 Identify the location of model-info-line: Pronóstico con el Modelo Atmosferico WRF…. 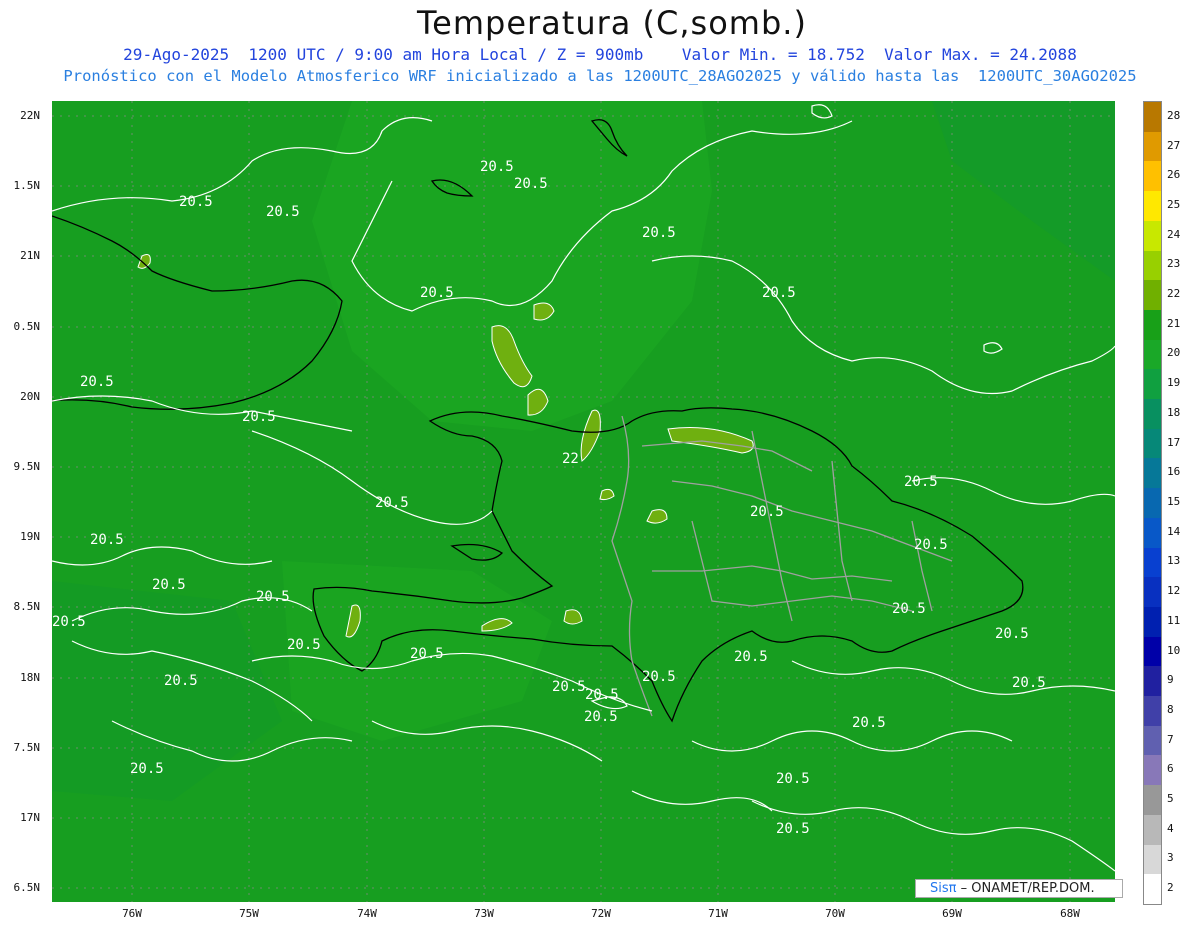
(600, 76).